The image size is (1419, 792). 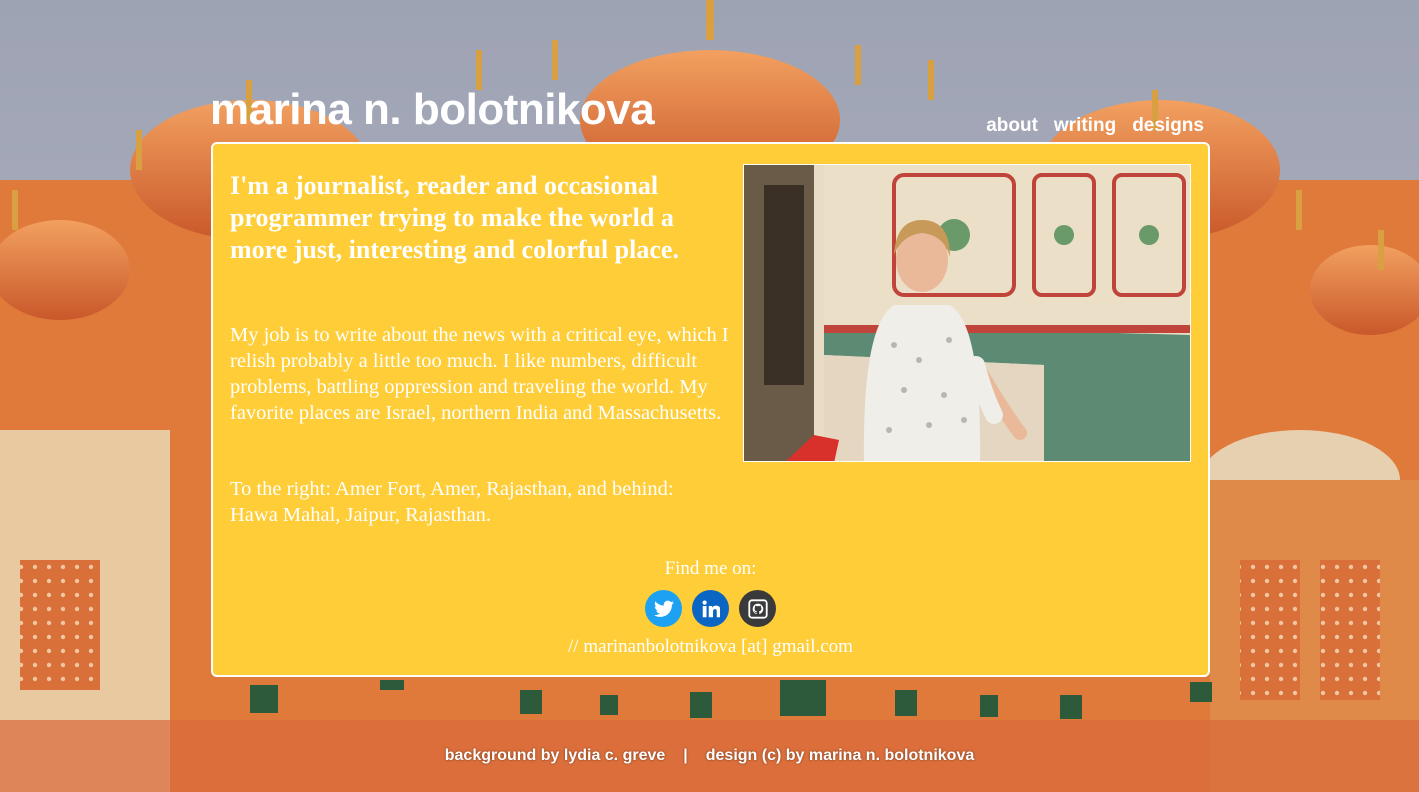 What do you see at coordinates (967, 313) in the screenshot?
I see `profile-photo` at bounding box center [967, 313].